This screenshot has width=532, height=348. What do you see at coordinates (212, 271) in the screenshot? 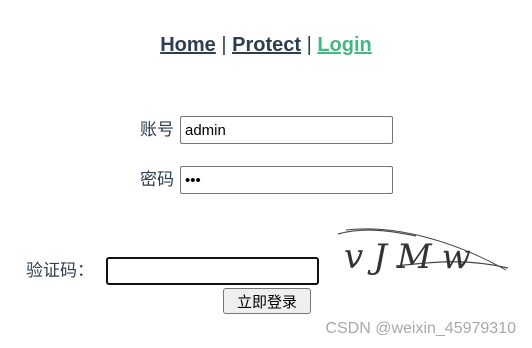
I see `captcha-input` at bounding box center [212, 271].